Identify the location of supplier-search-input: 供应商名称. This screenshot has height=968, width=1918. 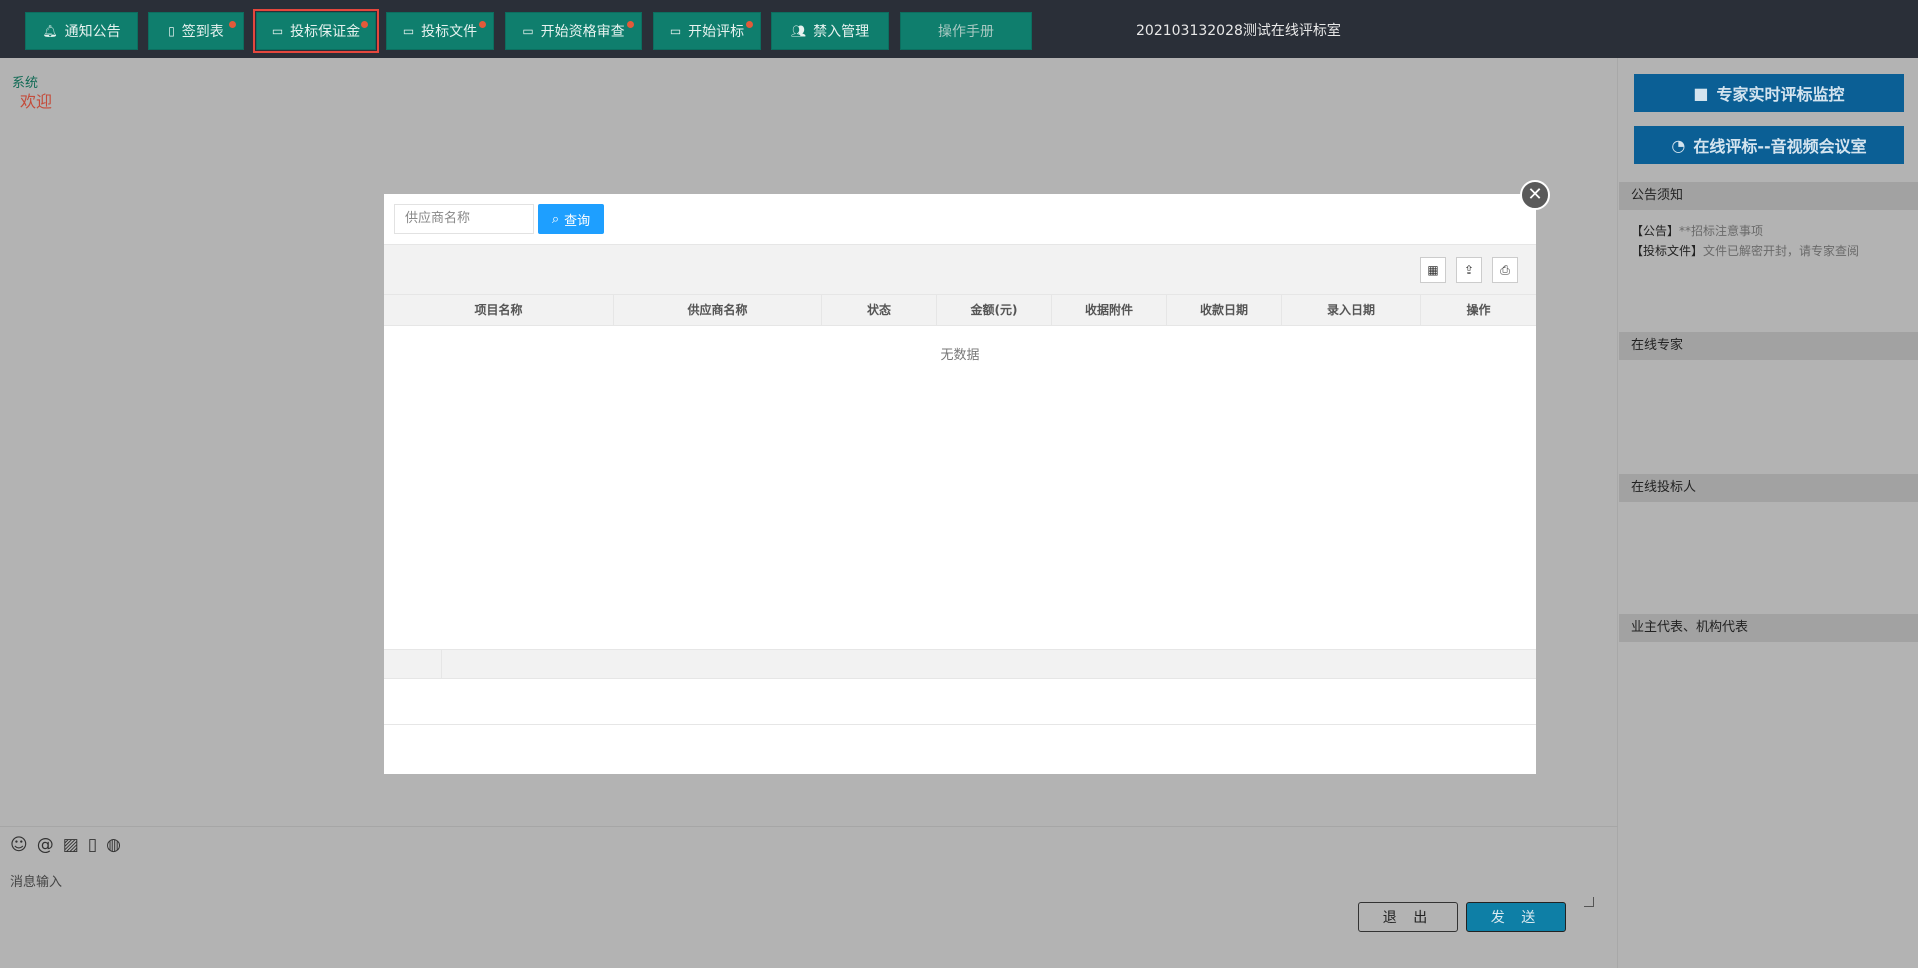
(464, 219).